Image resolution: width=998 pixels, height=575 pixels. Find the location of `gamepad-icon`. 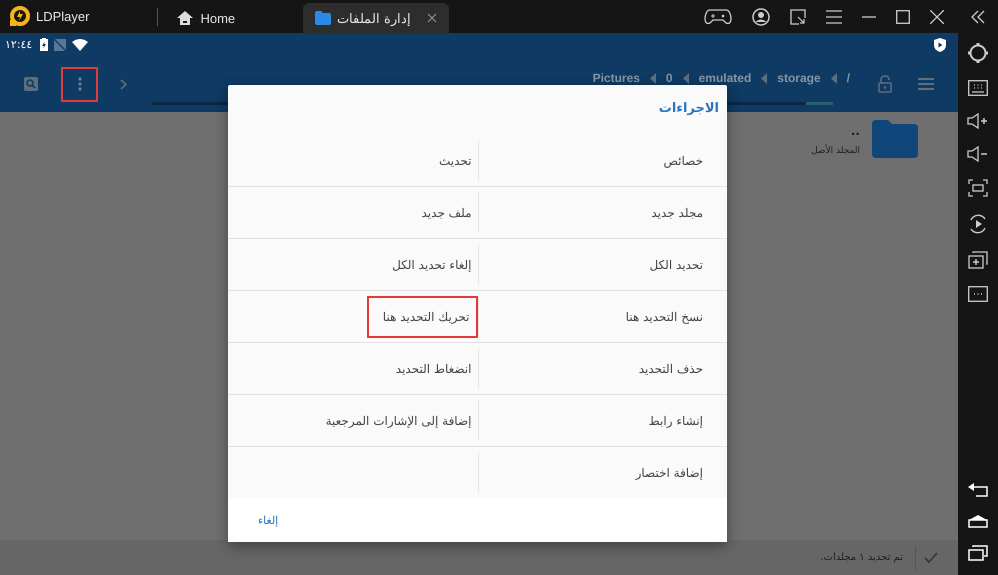

gamepad-icon is located at coordinates (718, 17).